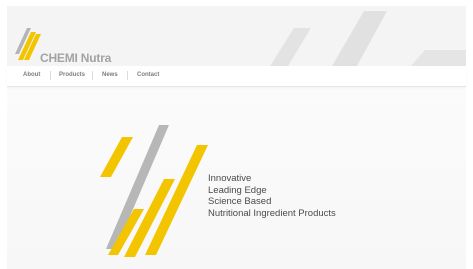 This screenshot has width=473, height=269. Describe the element at coordinates (72, 75) in the screenshot. I see `nav-item-products: Products` at that location.